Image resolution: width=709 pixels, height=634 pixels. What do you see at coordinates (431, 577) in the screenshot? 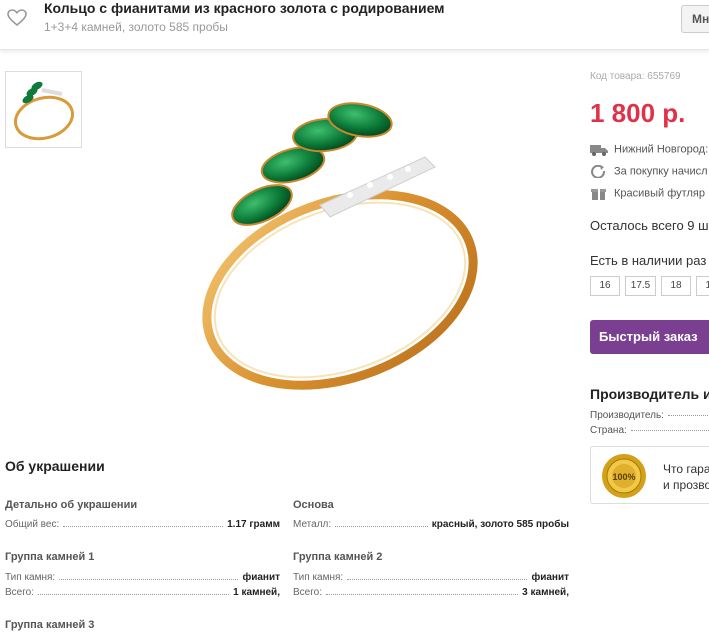
I see `stone-group-2-type-row: Тип камня: фианит` at bounding box center [431, 577].